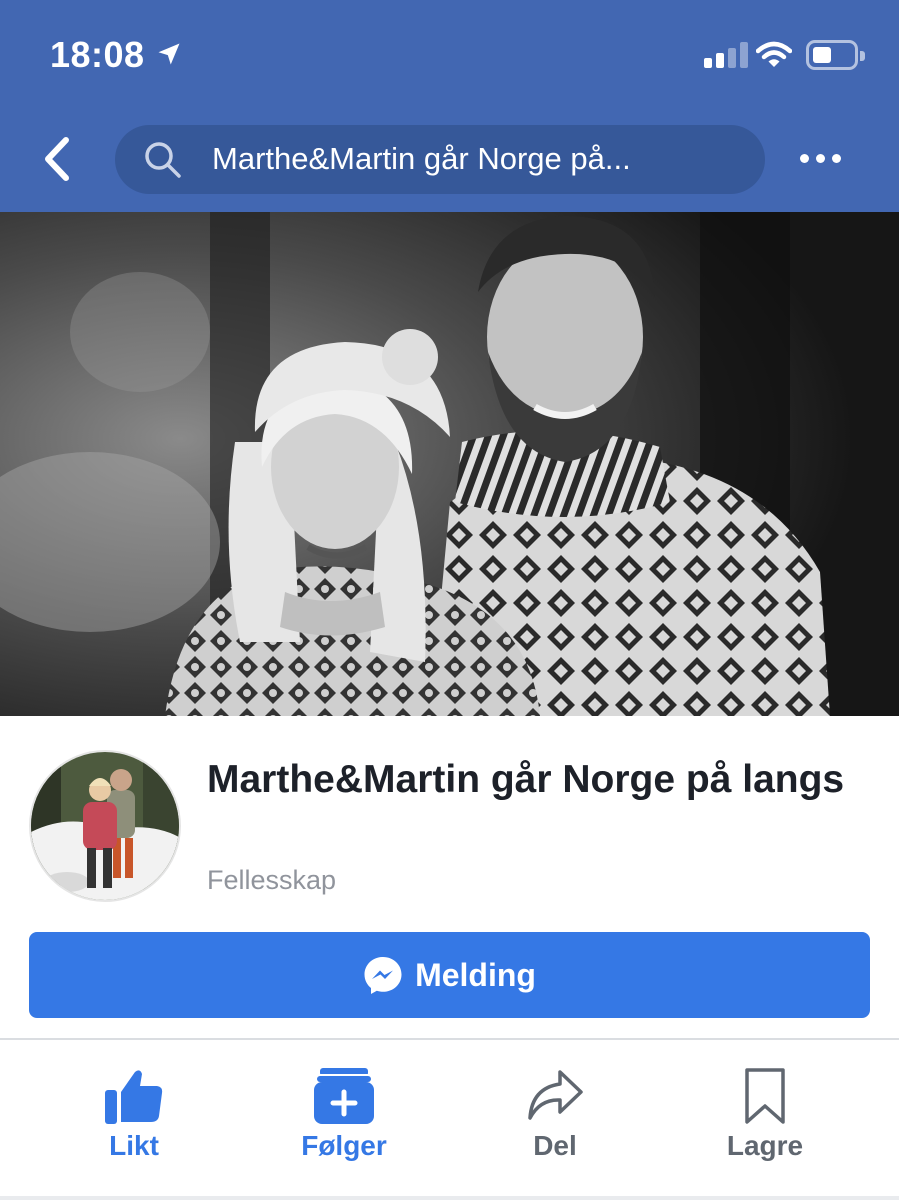  What do you see at coordinates (774, 54) in the screenshot?
I see `wifi-icon` at bounding box center [774, 54].